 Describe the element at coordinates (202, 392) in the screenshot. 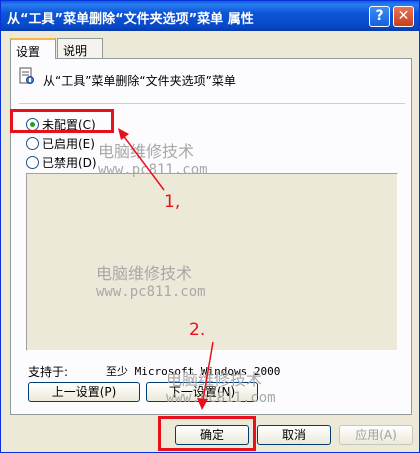

I see `next-setting-button: 下一设置(N)` at that location.